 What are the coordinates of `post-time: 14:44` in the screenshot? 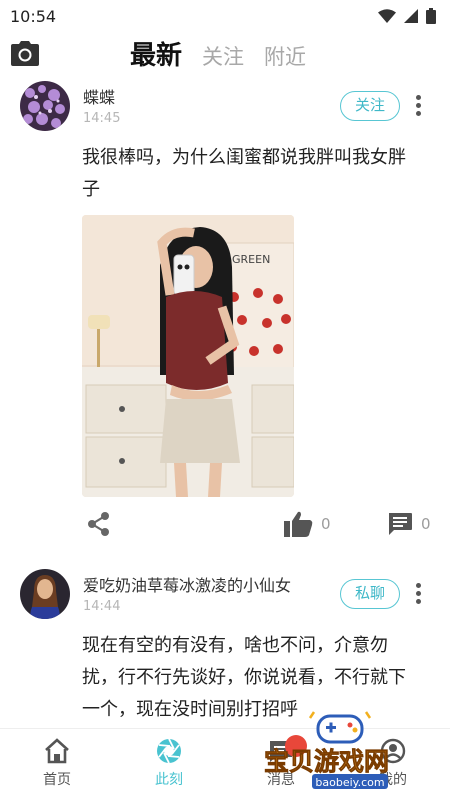 It's located at (102, 606).